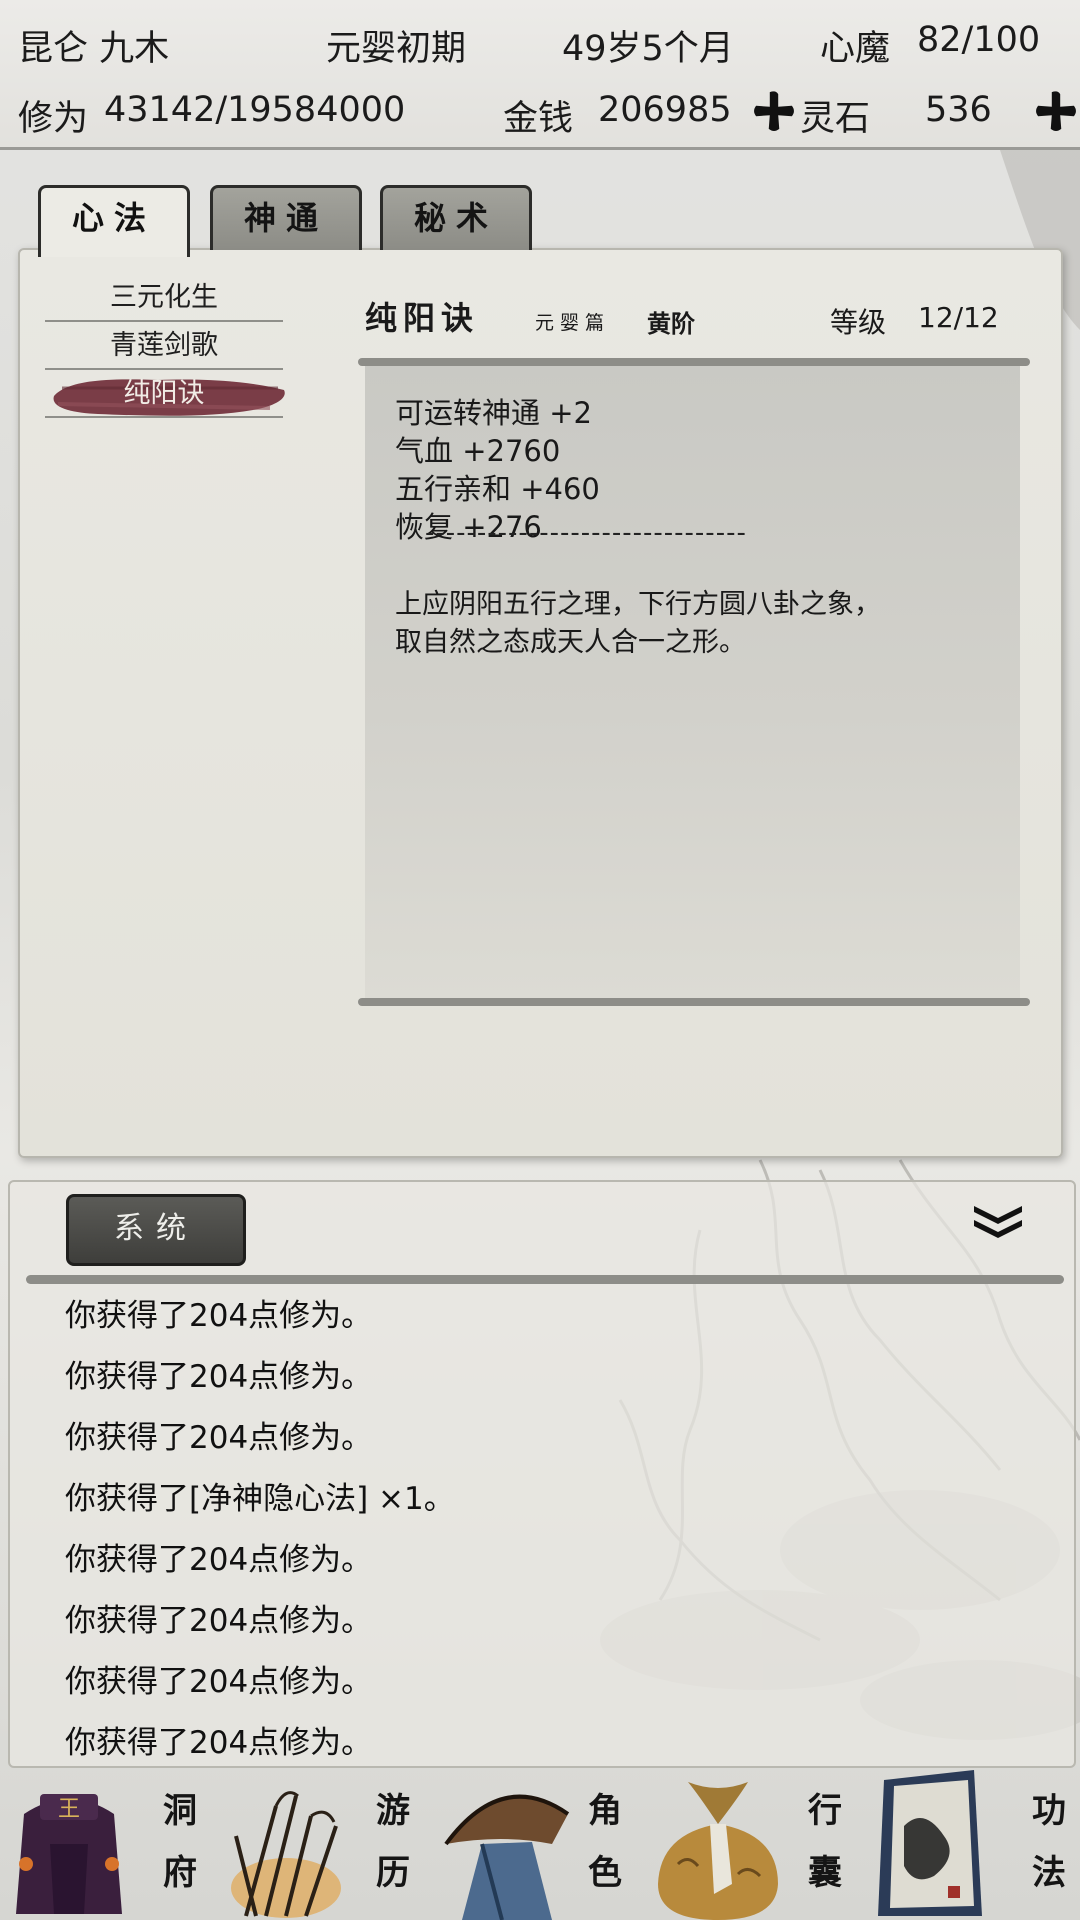 Image resolution: width=1080 pixels, height=1920 pixels. What do you see at coordinates (94, 49) in the screenshot?
I see `character-name: 昆仑 九木` at bounding box center [94, 49].